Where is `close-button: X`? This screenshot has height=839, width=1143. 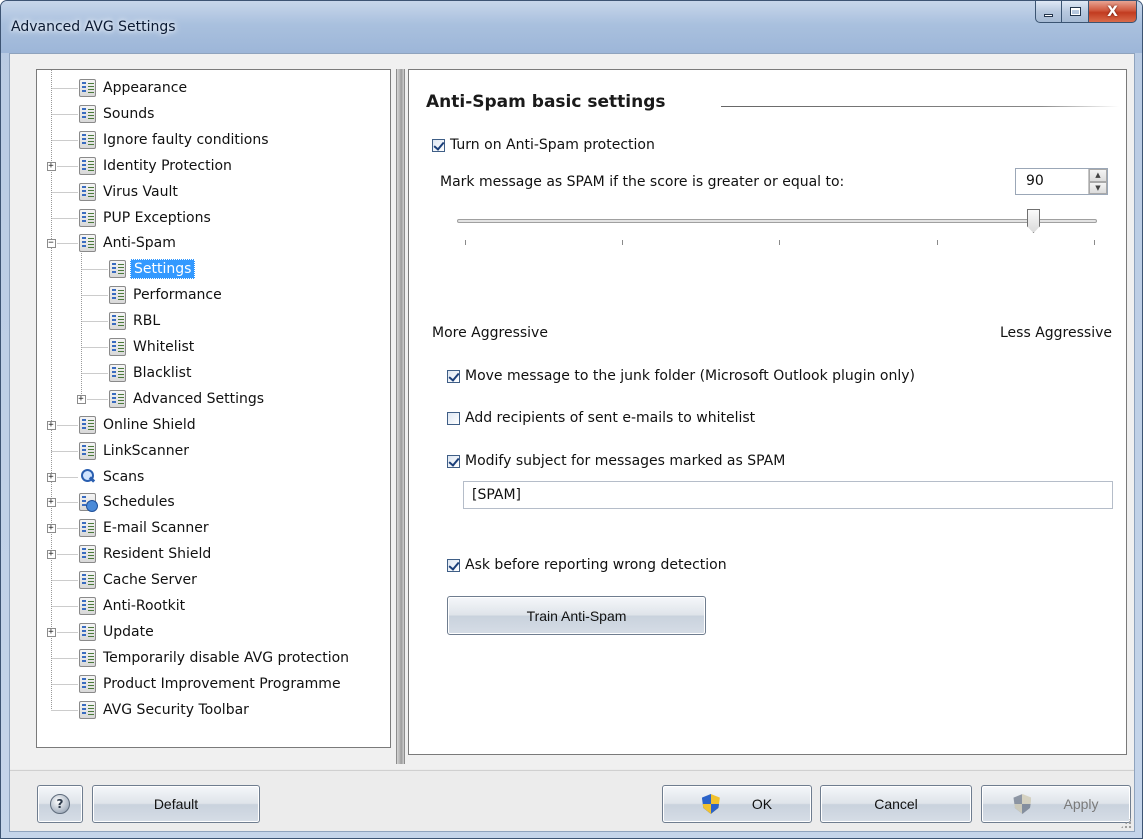
close-button: X is located at coordinates (1113, 12).